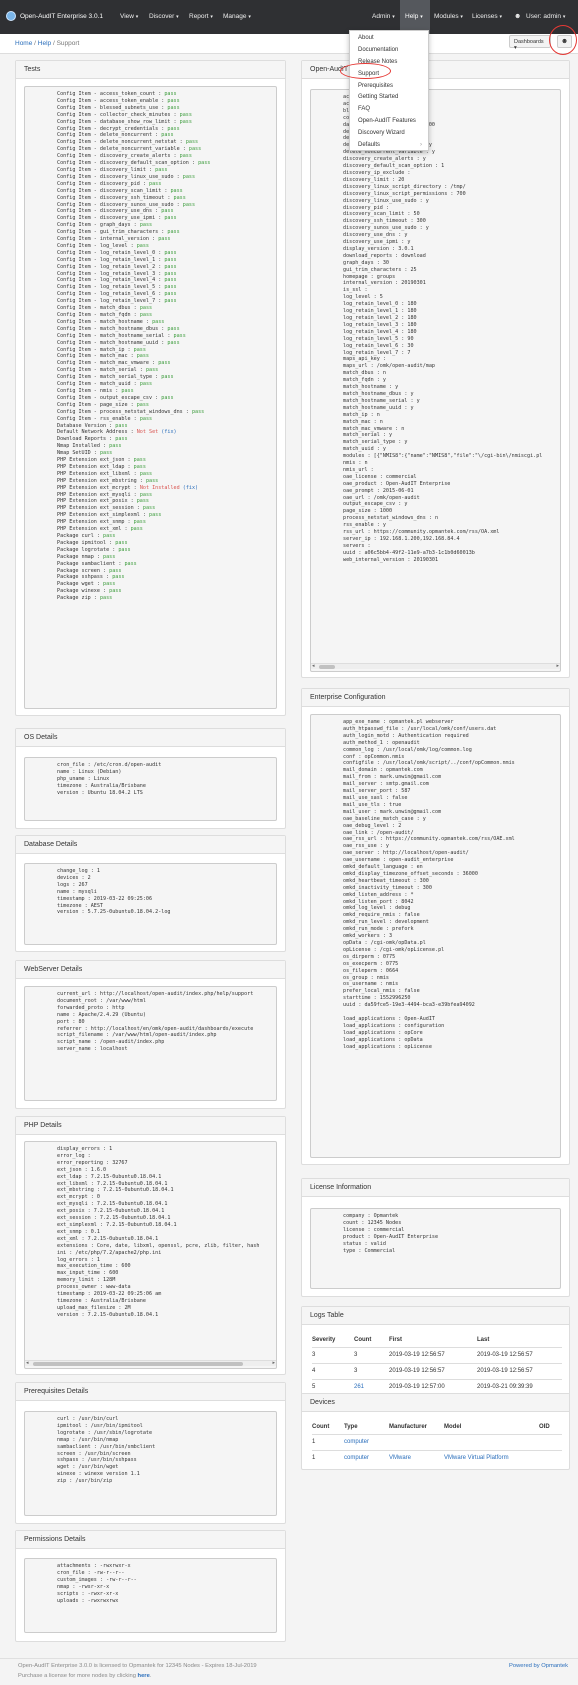 This screenshot has width=578, height=1685. I want to click on help-menu-defaults: Defaults, so click(369, 145).